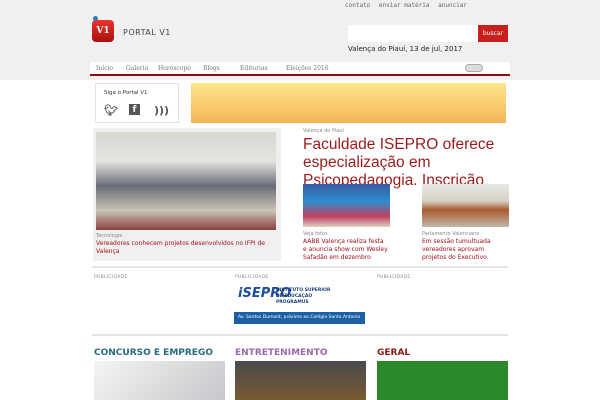 This screenshot has height=400, width=600. Describe the element at coordinates (159, 380) in the screenshot. I see `concurso-image` at that location.